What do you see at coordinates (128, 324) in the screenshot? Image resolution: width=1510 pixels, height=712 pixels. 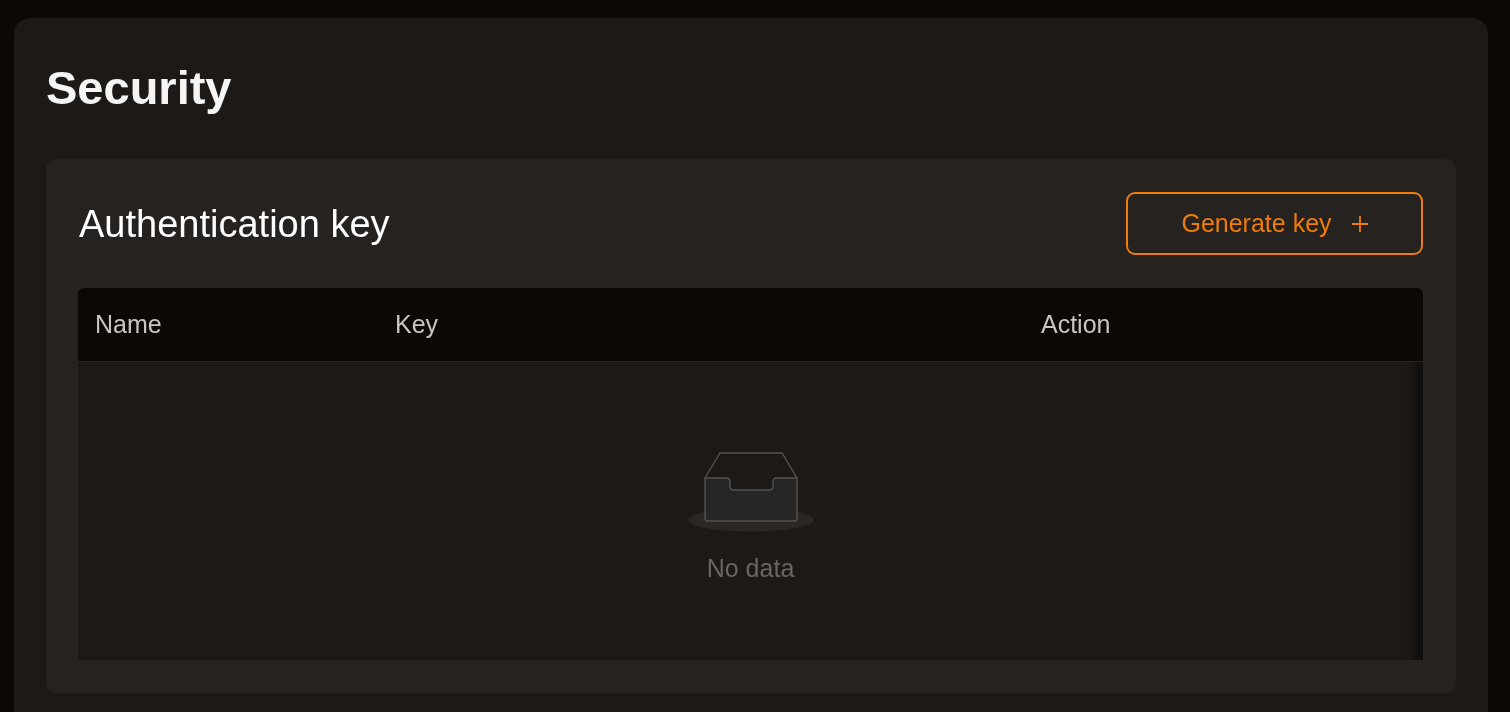 I see `column-header: Name` at bounding box center [128, 324].